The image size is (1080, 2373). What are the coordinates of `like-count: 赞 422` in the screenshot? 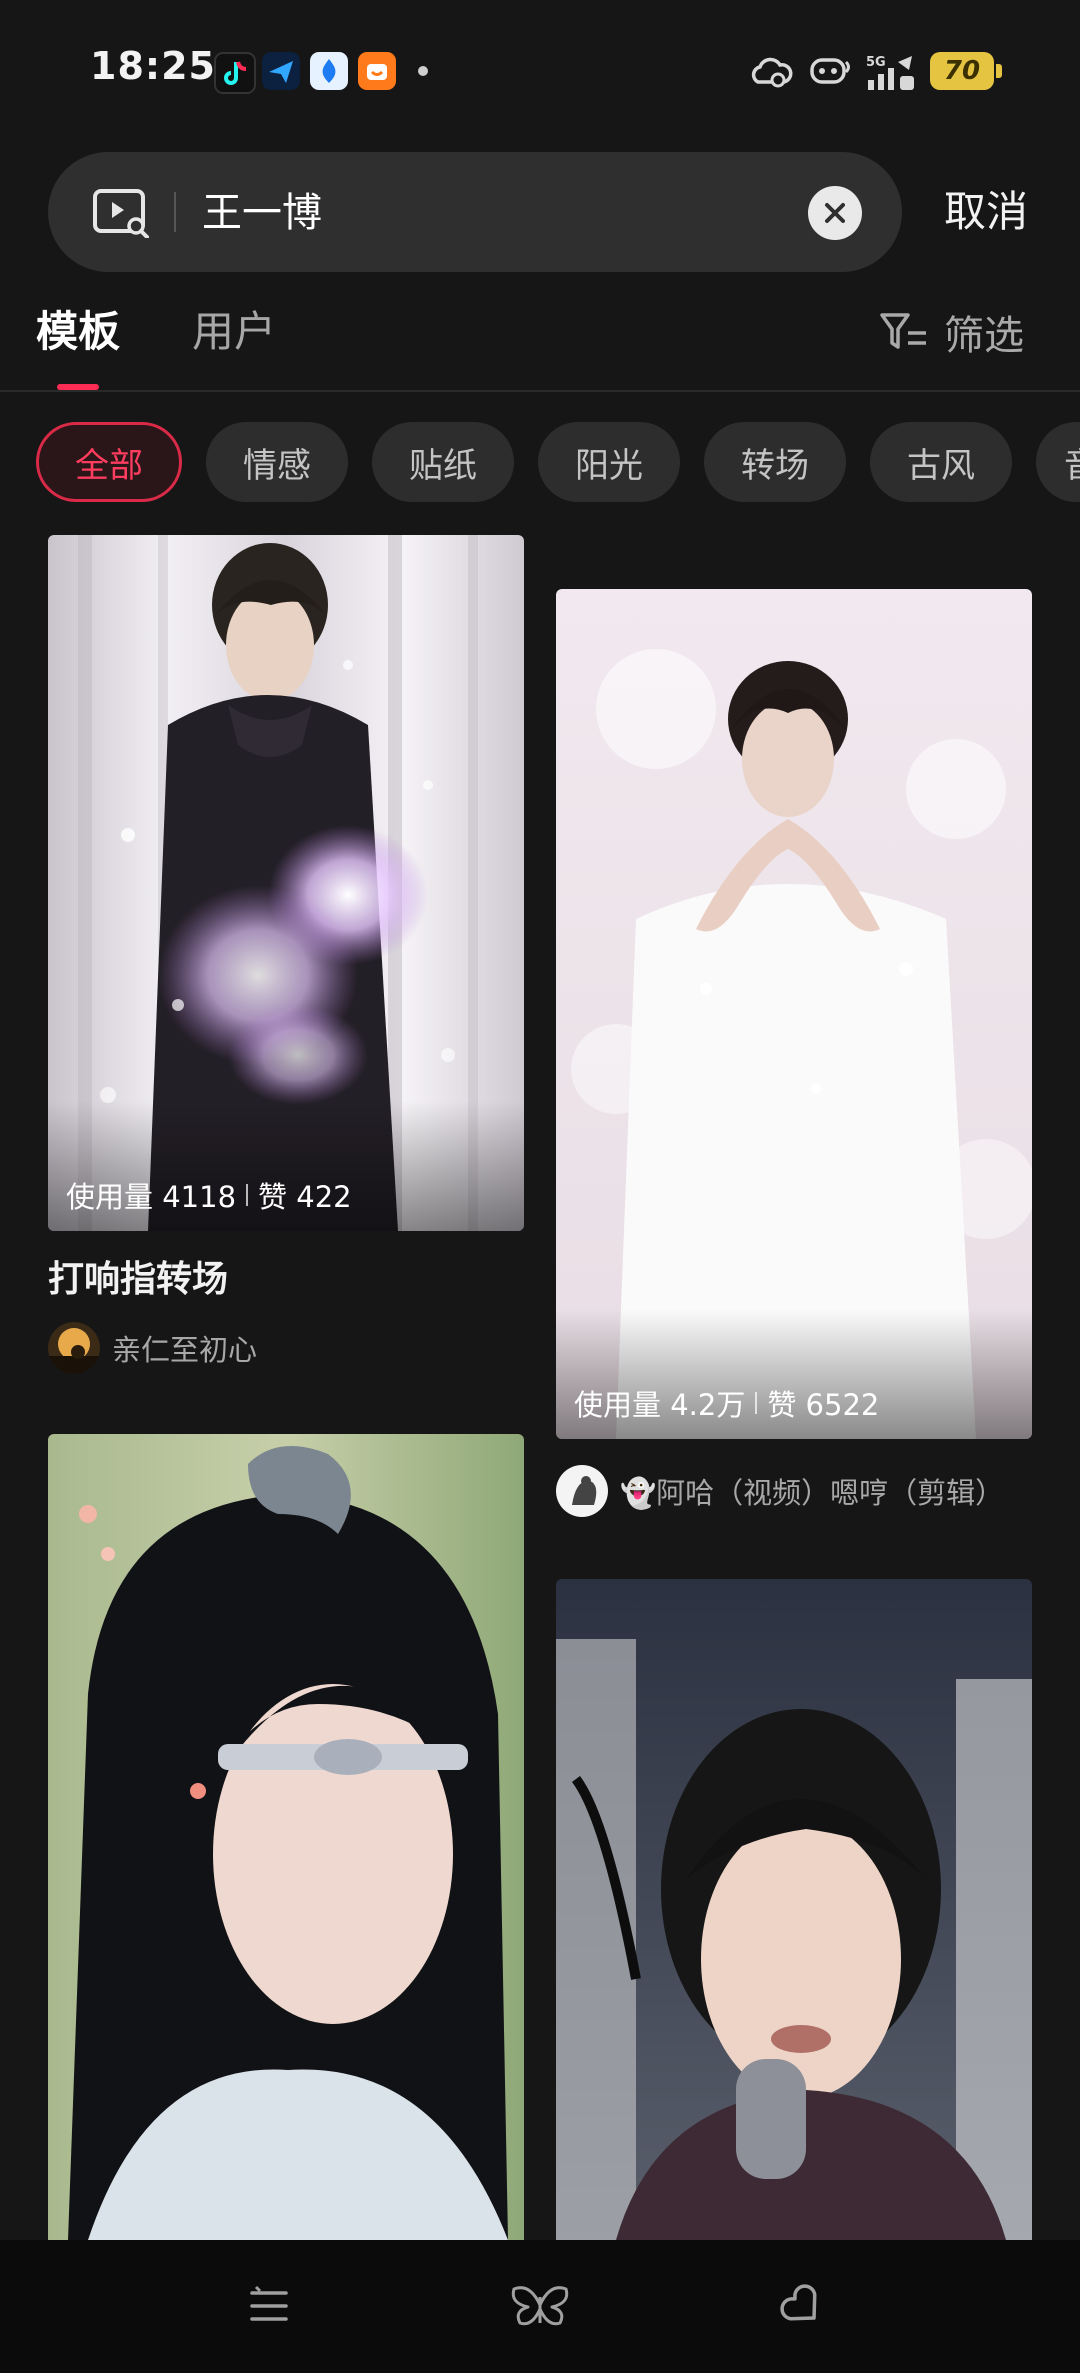 It's located at (305, 1197).